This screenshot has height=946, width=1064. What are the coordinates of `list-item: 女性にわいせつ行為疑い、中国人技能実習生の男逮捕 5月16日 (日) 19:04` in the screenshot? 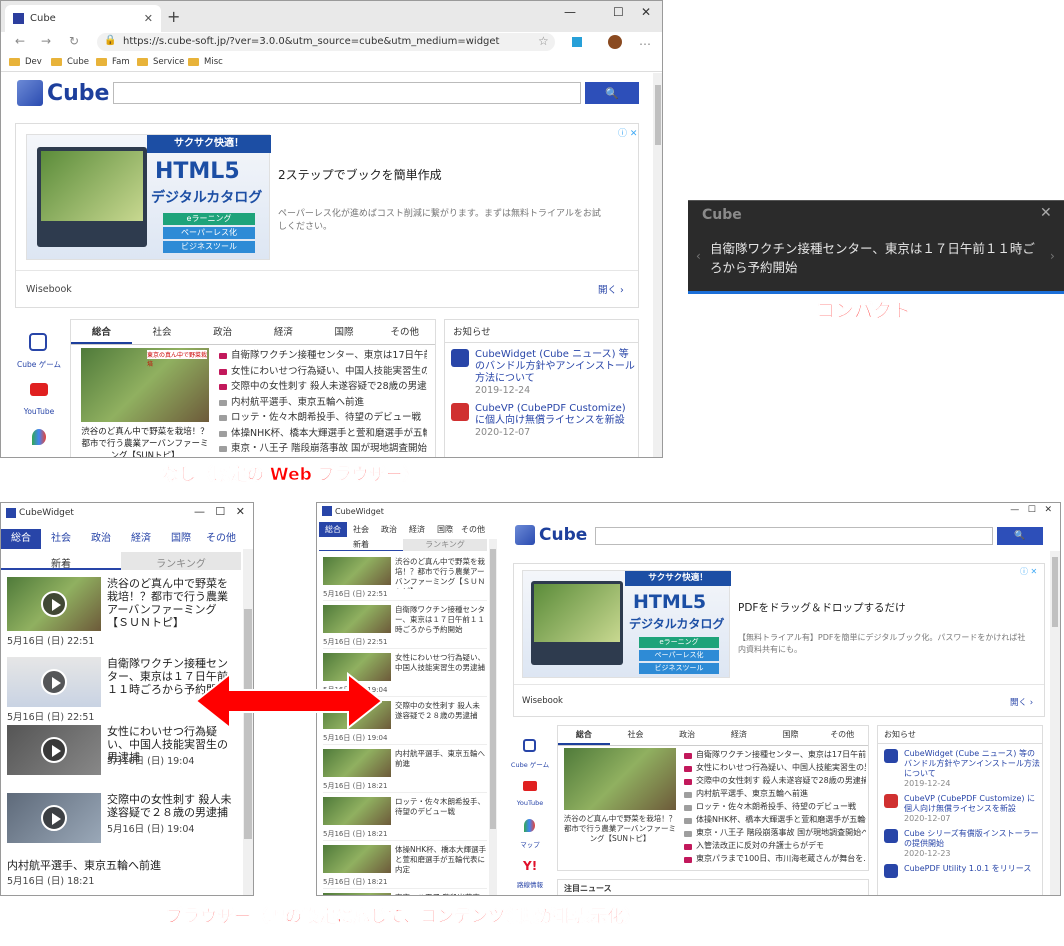 It's located at (122, 756).